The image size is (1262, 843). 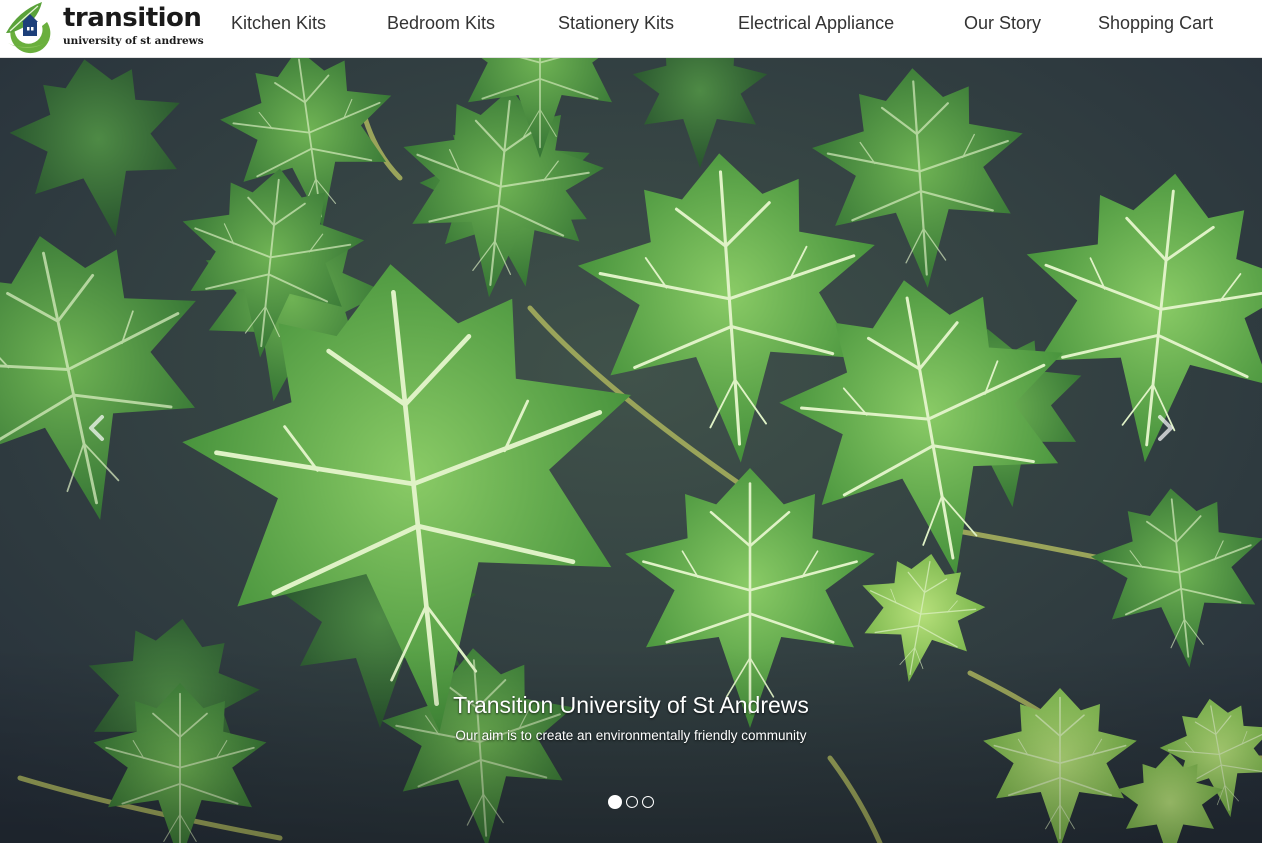 What do you see at coordinates (1002, 23) in the screenshot?
I see `nav-link-our-story: Our Story` at bounding box center [1002, 23].